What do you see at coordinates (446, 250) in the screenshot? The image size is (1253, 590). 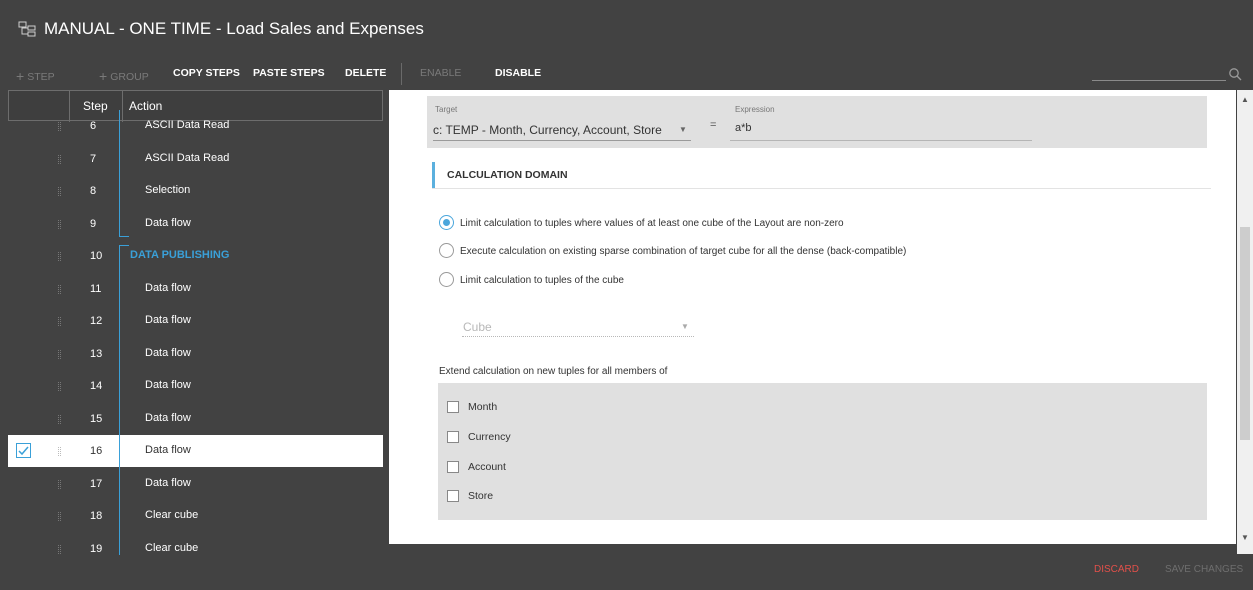 I see `radio-existing-sparse` at bounding box center [446, 250].